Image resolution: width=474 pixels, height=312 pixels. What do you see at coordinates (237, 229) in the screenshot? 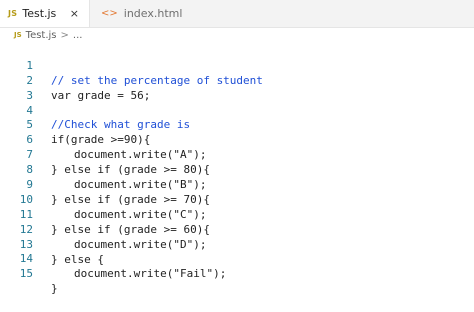
I see `code-line: 12 document.write("D");` at bounding box center [237, 229].